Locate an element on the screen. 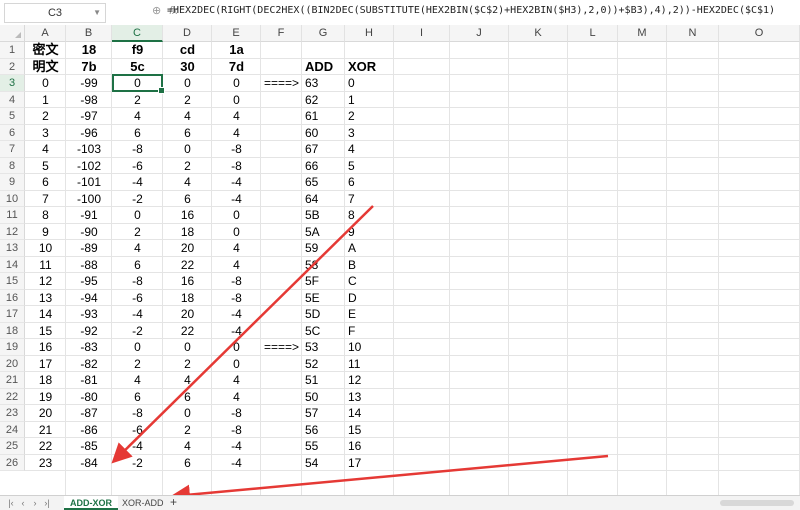  row-header: 11 is located at coordinates (12, 215).